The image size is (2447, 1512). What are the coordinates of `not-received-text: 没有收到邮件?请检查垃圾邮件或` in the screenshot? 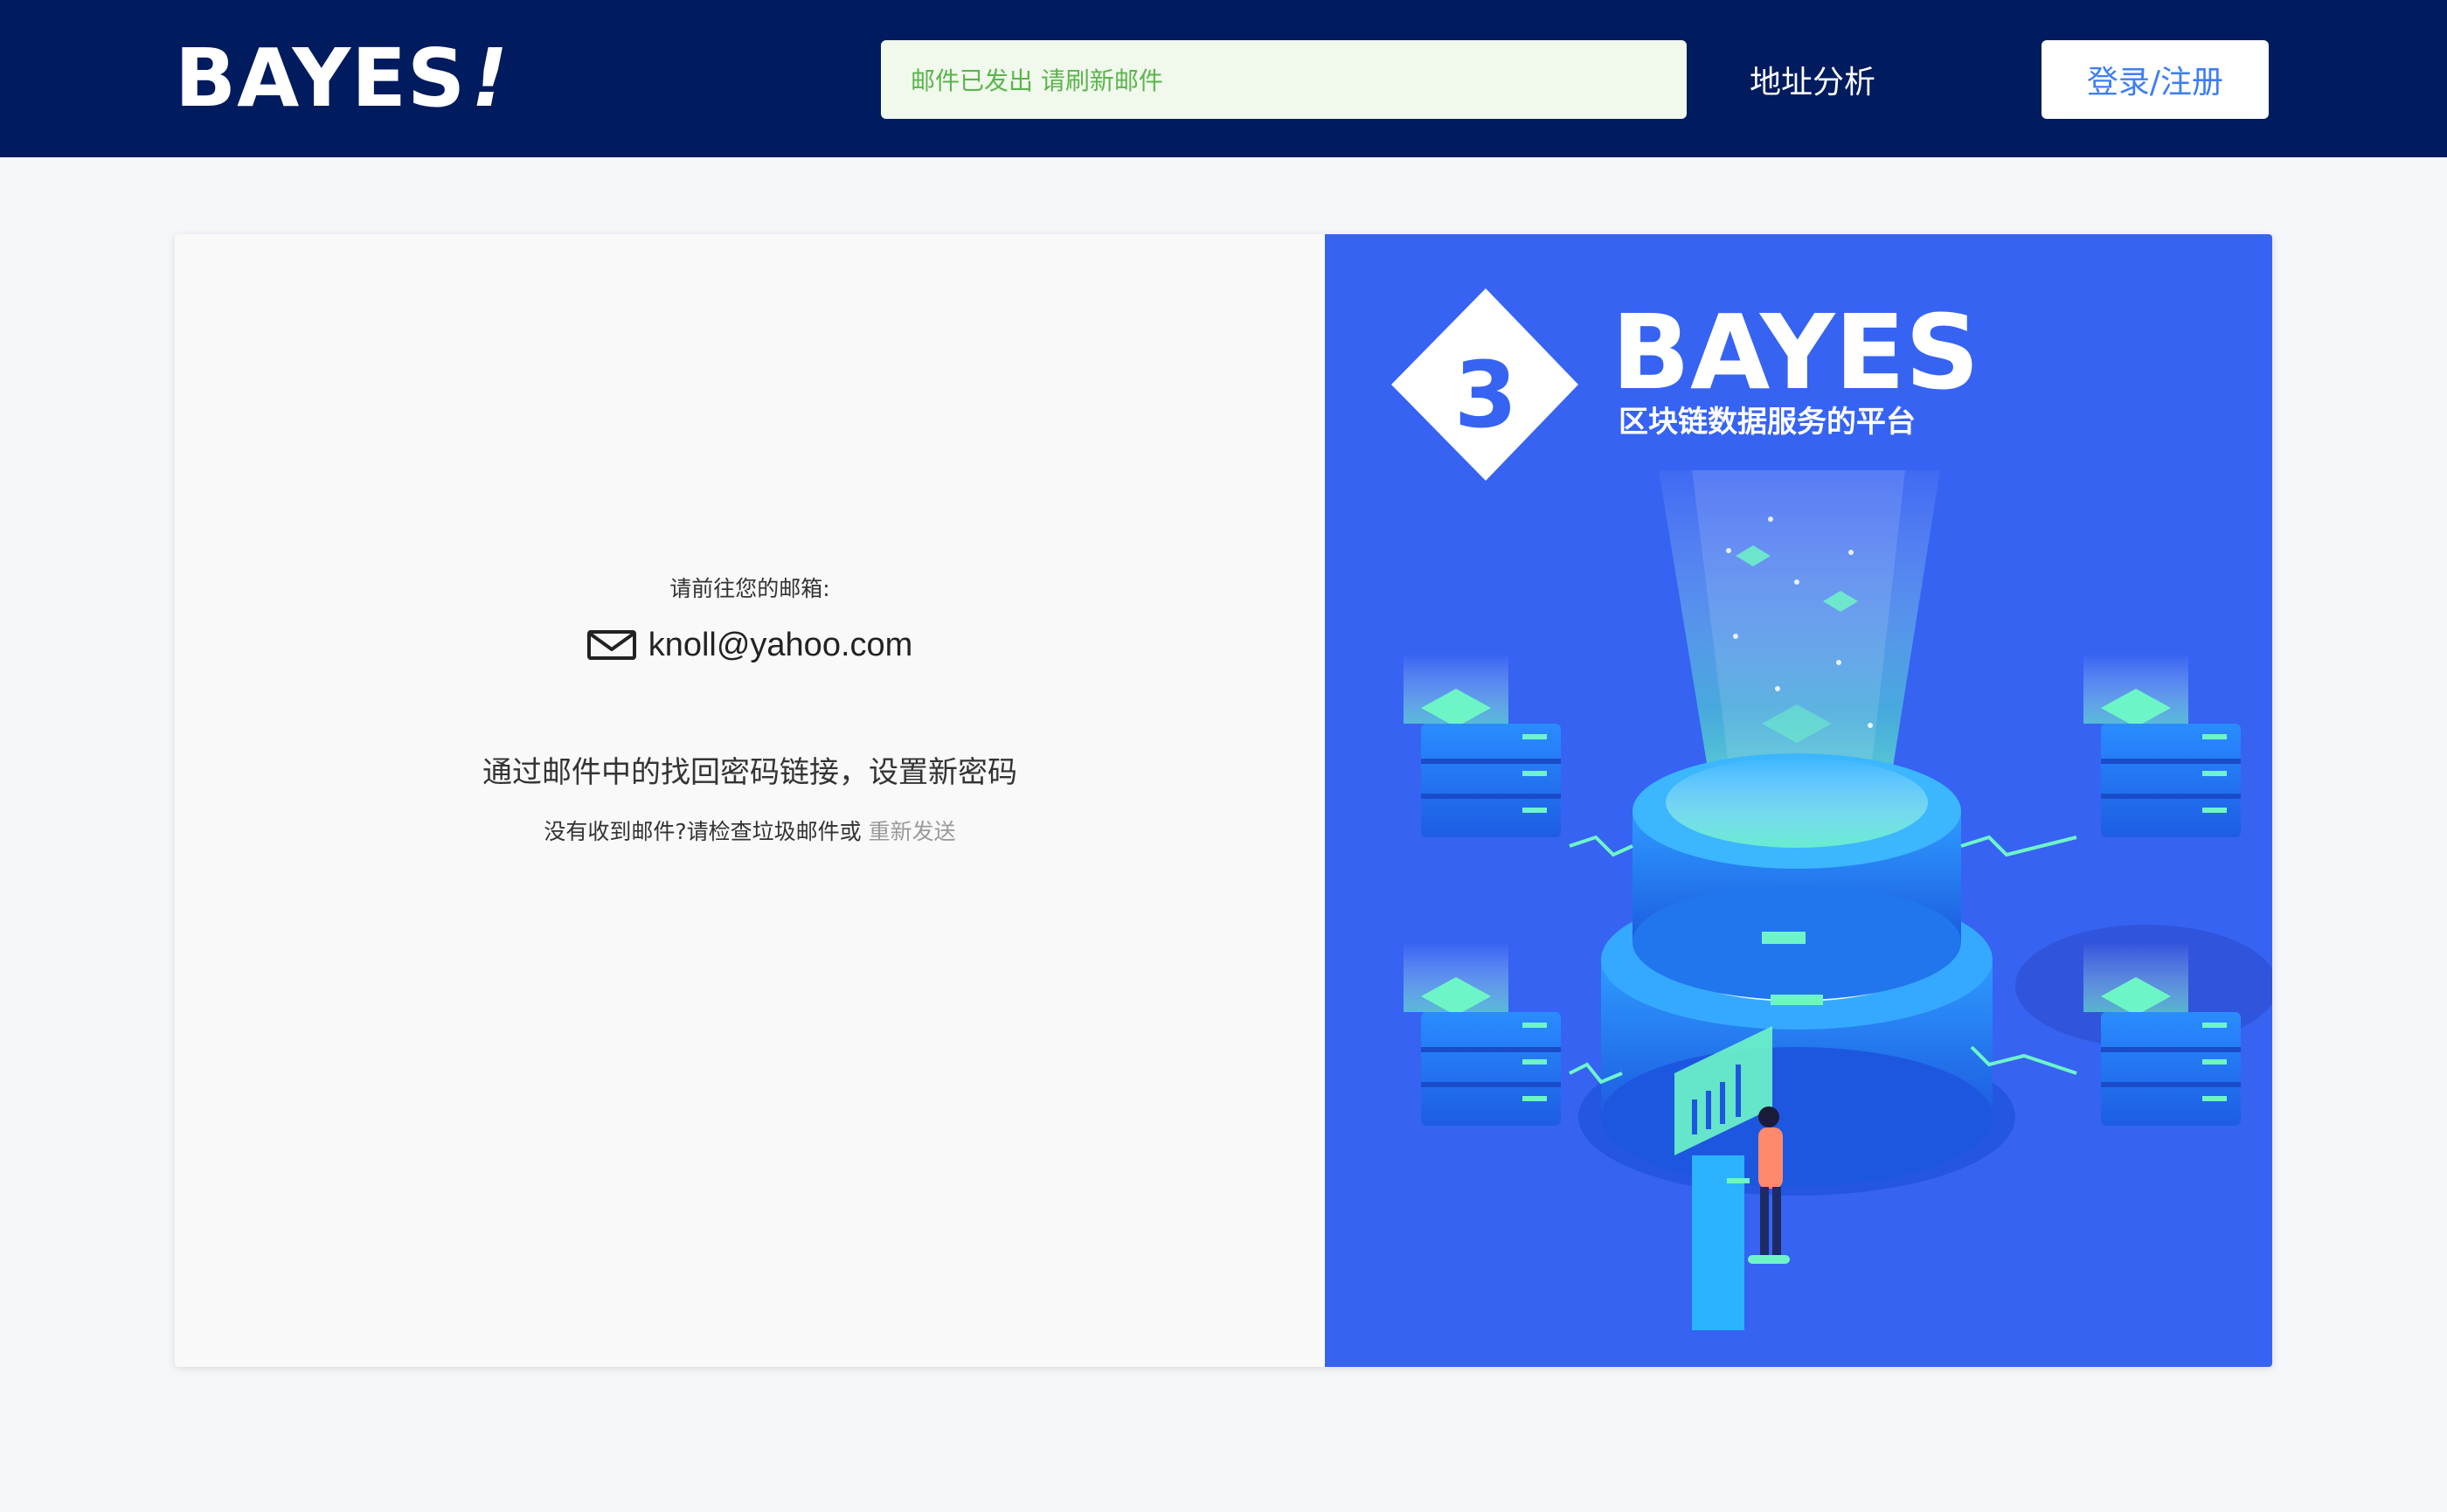 It's located at (703, 831).